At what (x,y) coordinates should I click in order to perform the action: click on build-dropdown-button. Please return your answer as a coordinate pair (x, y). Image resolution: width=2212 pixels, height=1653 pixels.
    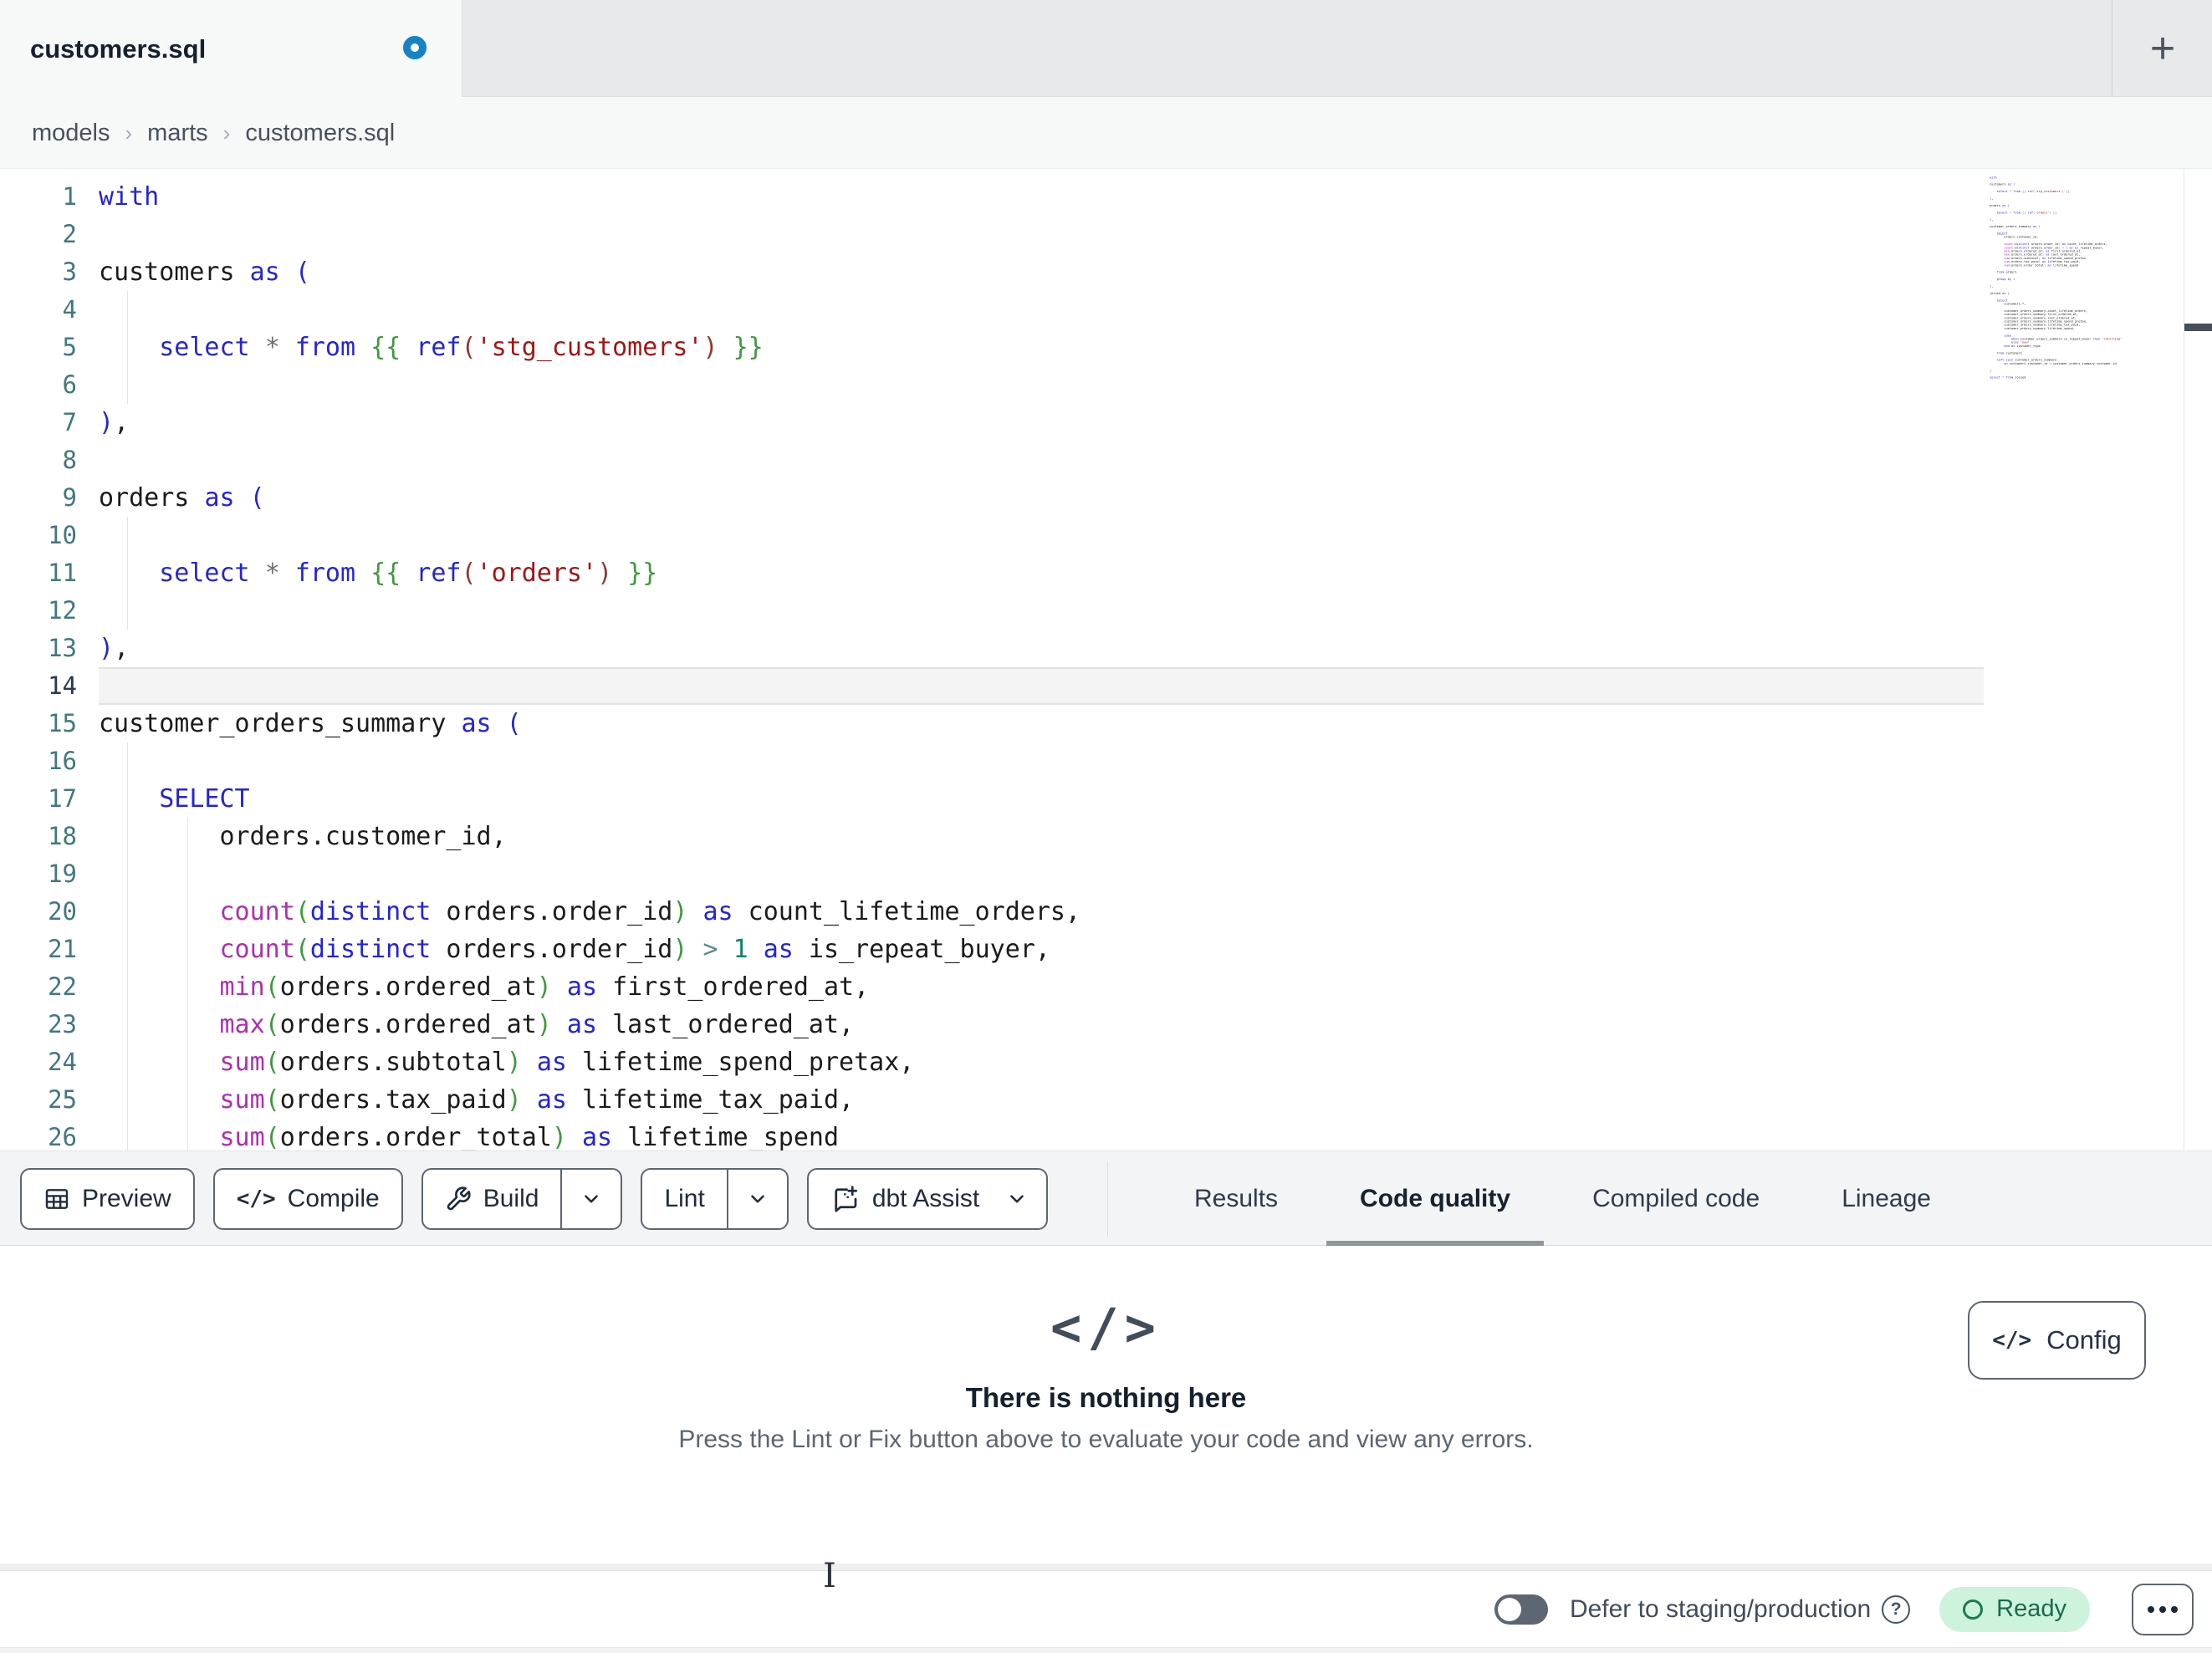
    Looking at the image, I should click on (591, 1198).